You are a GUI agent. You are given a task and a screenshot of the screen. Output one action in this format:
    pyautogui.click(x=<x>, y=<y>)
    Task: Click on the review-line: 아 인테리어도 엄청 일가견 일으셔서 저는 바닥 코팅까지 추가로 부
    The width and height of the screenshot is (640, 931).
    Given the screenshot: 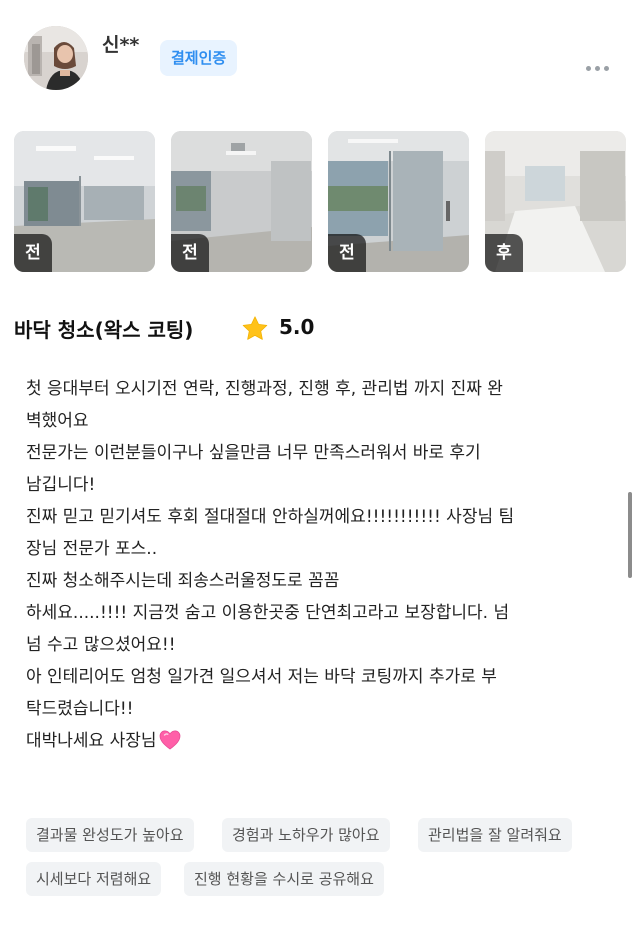 What is the action you would take?
    pyautogui.click(x=261, y=677)
    